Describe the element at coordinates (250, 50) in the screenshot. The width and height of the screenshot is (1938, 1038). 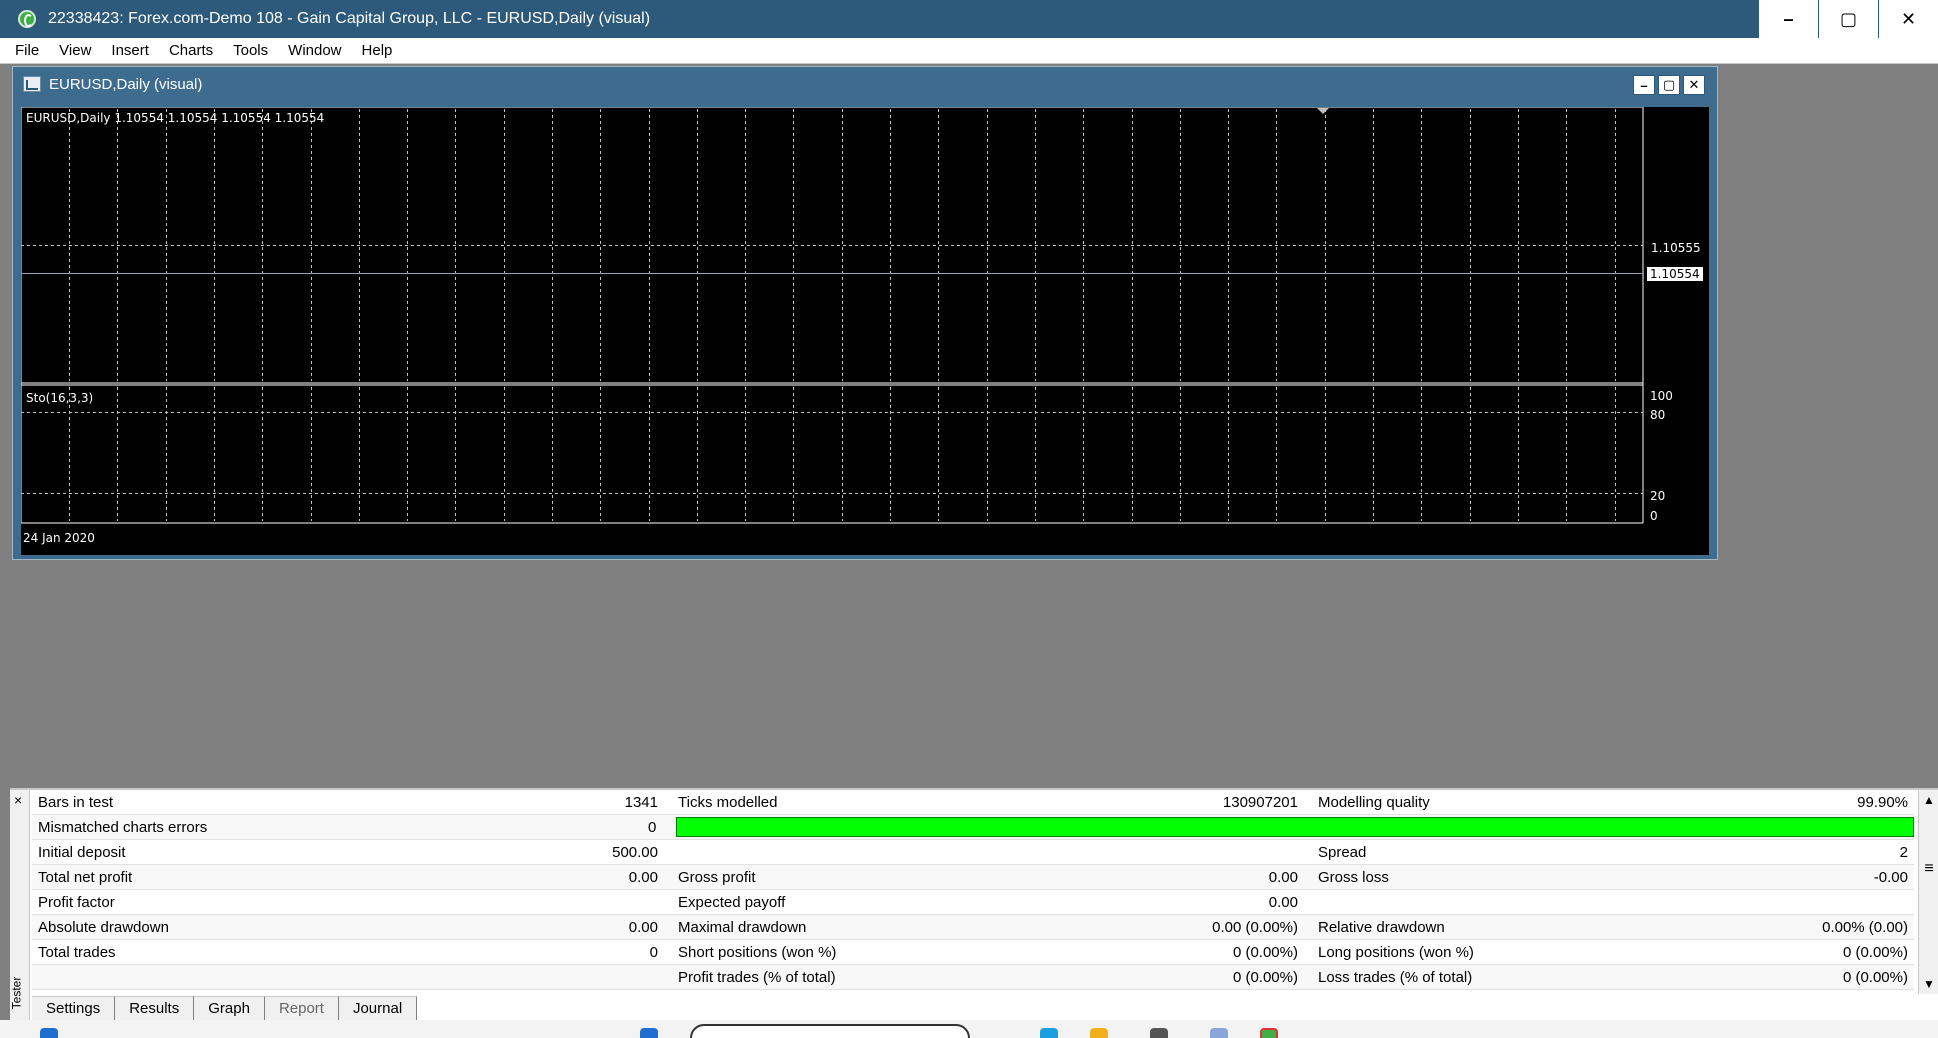
I see `menu-tools: Tools` at that location.